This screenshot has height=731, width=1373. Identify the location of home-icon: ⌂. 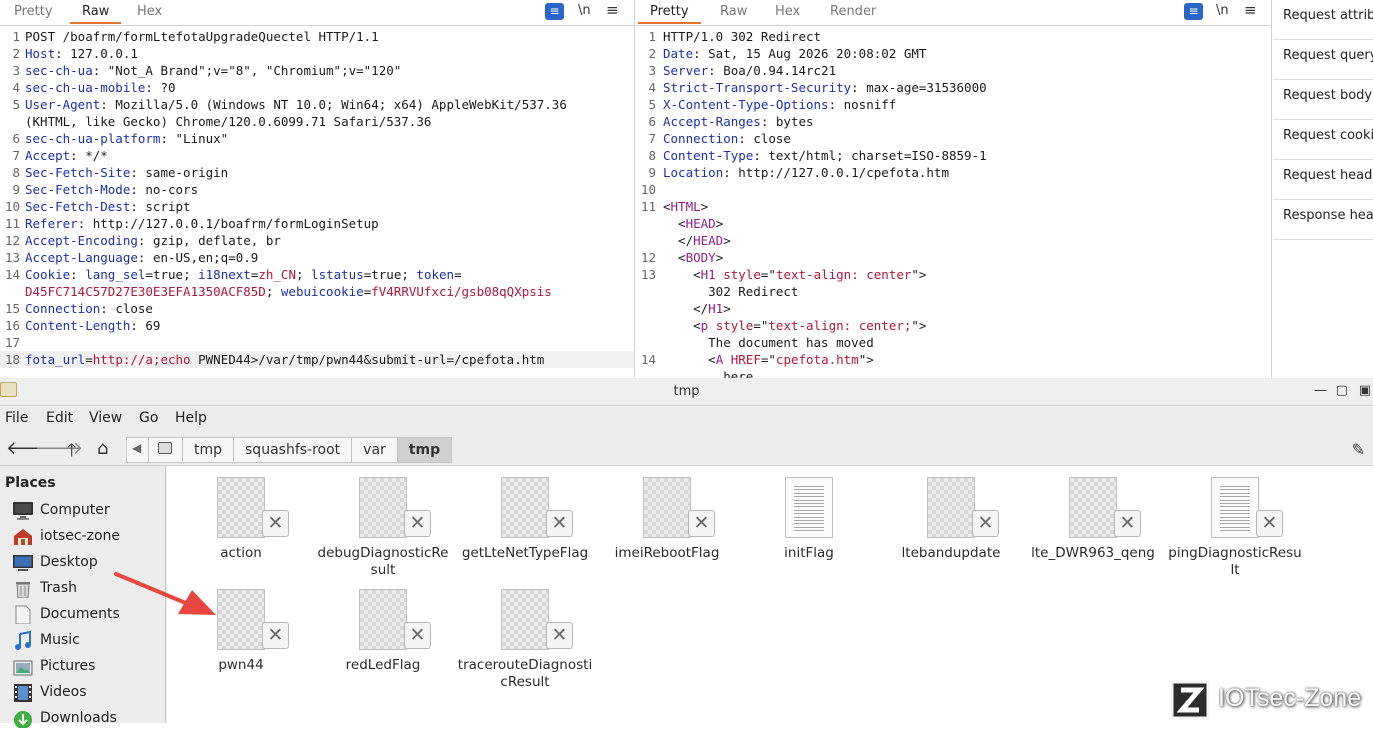
(102, 448).